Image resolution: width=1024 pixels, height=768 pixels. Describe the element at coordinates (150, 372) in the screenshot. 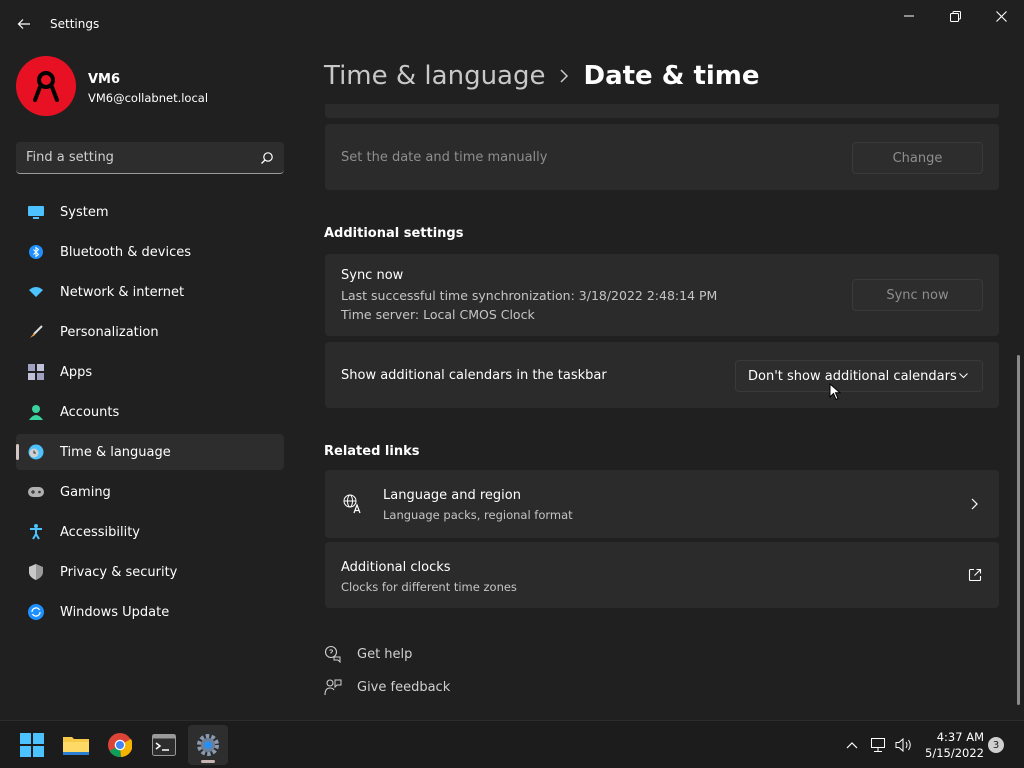

I see `sidebar-item-apps: Apps` at that location.